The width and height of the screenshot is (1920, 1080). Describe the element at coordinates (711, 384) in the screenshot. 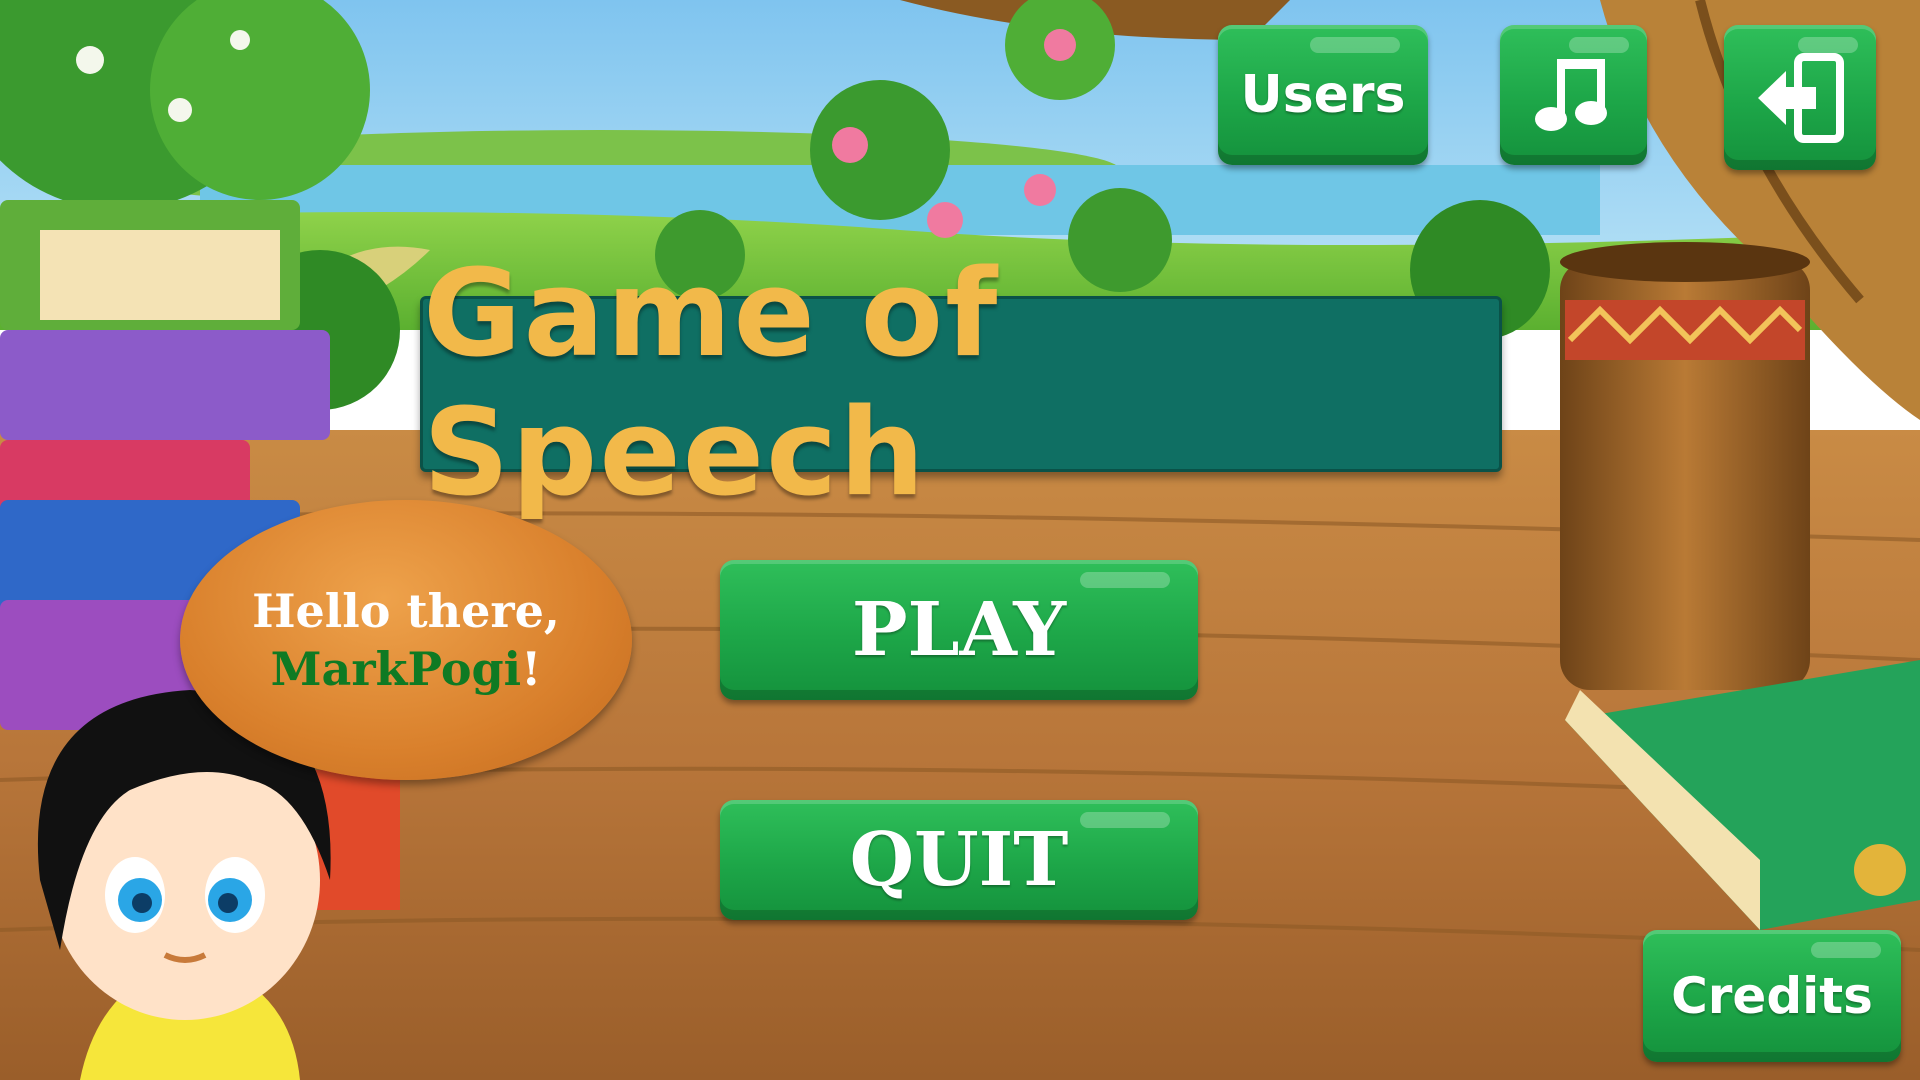

I see `game-title: Game of Speech` at that location.